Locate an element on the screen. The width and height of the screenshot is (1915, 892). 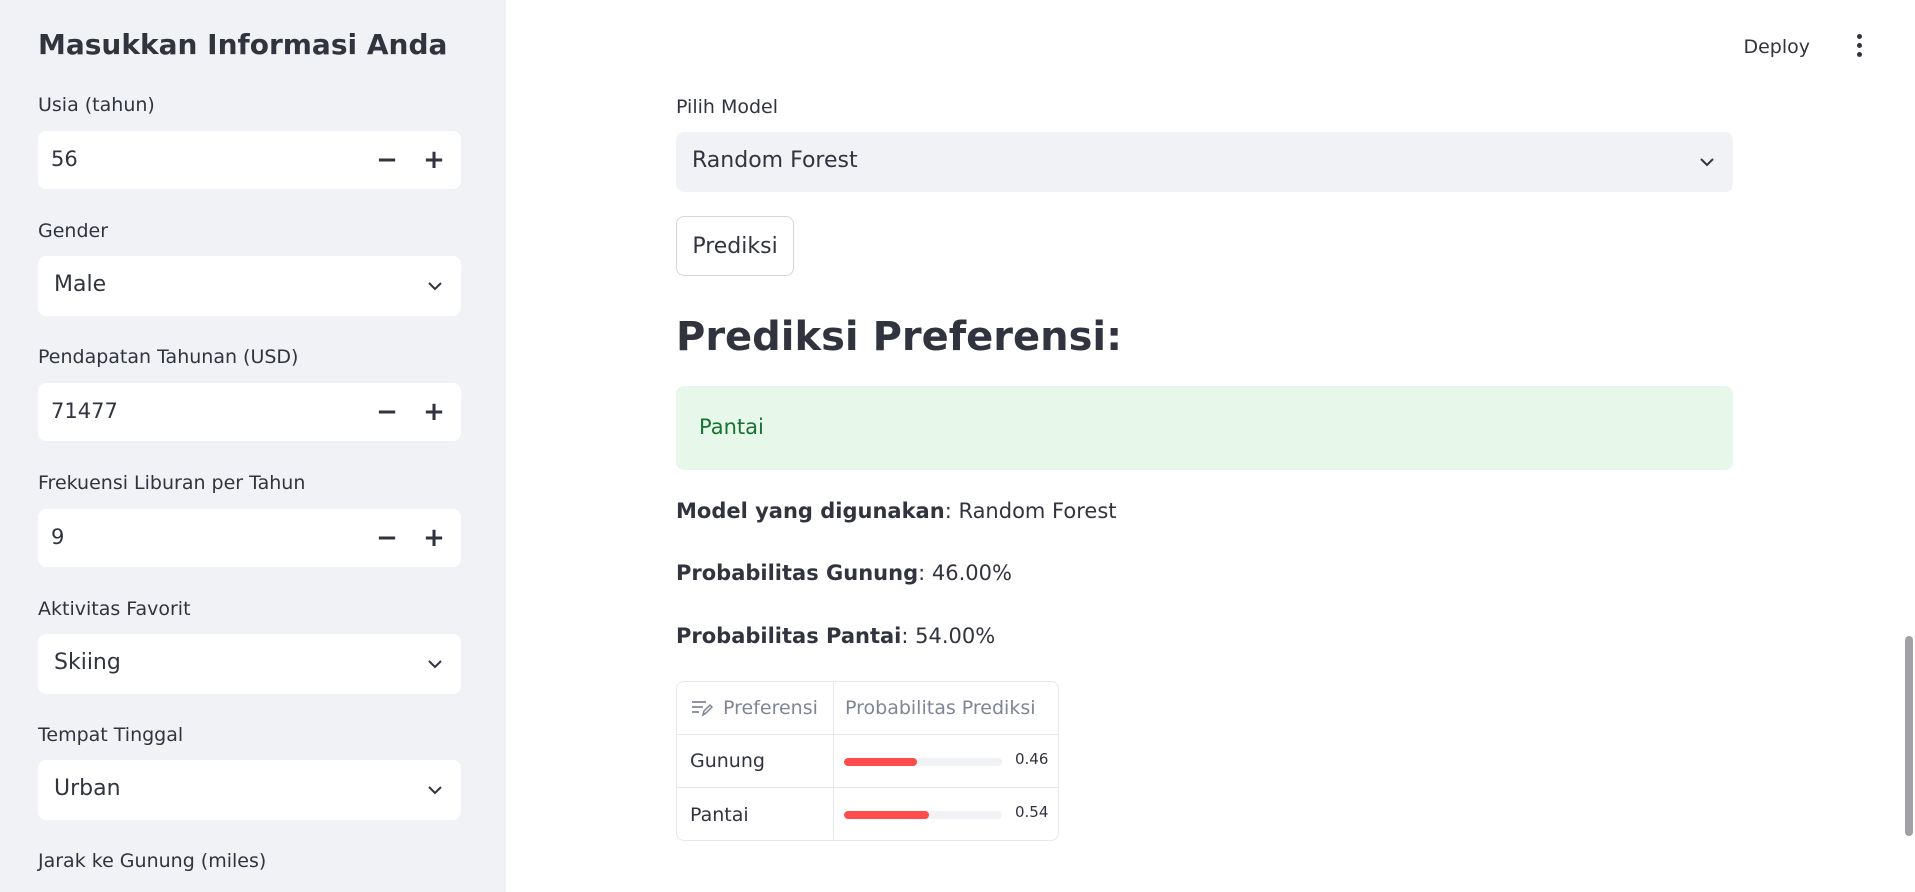
freq-value: 9 is located at coordinates (57, 537).